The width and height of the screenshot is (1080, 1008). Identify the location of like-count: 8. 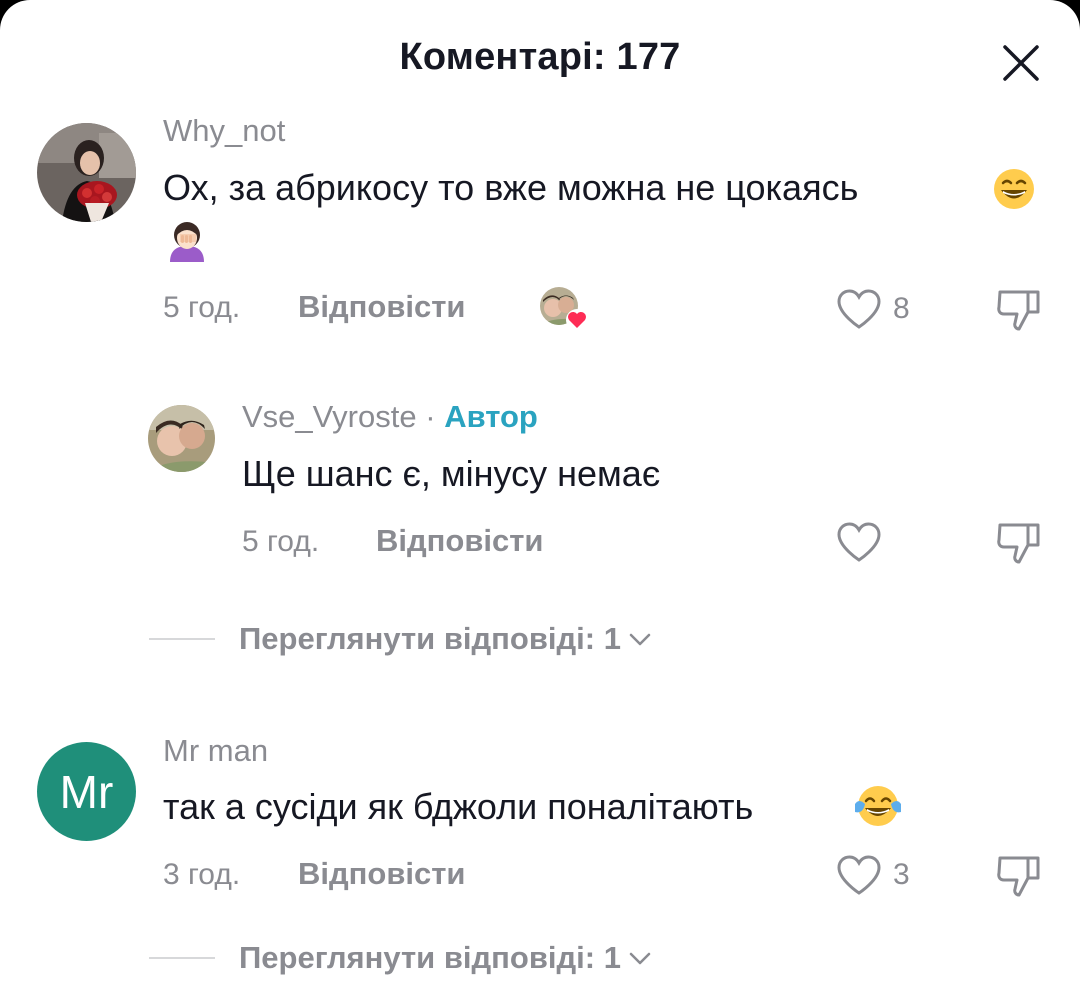
(901, 308).